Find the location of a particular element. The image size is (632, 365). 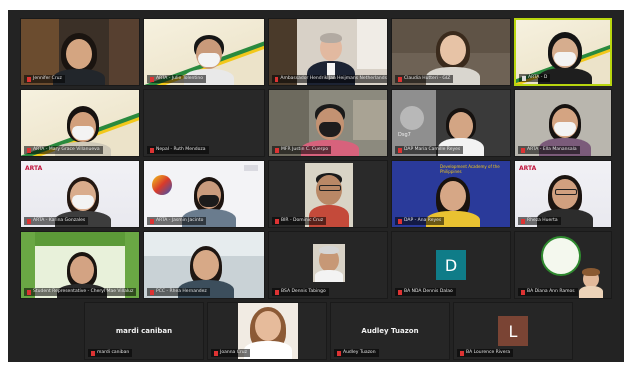

participant-label: Joanna Cruz is located at coordinates (230, 353).